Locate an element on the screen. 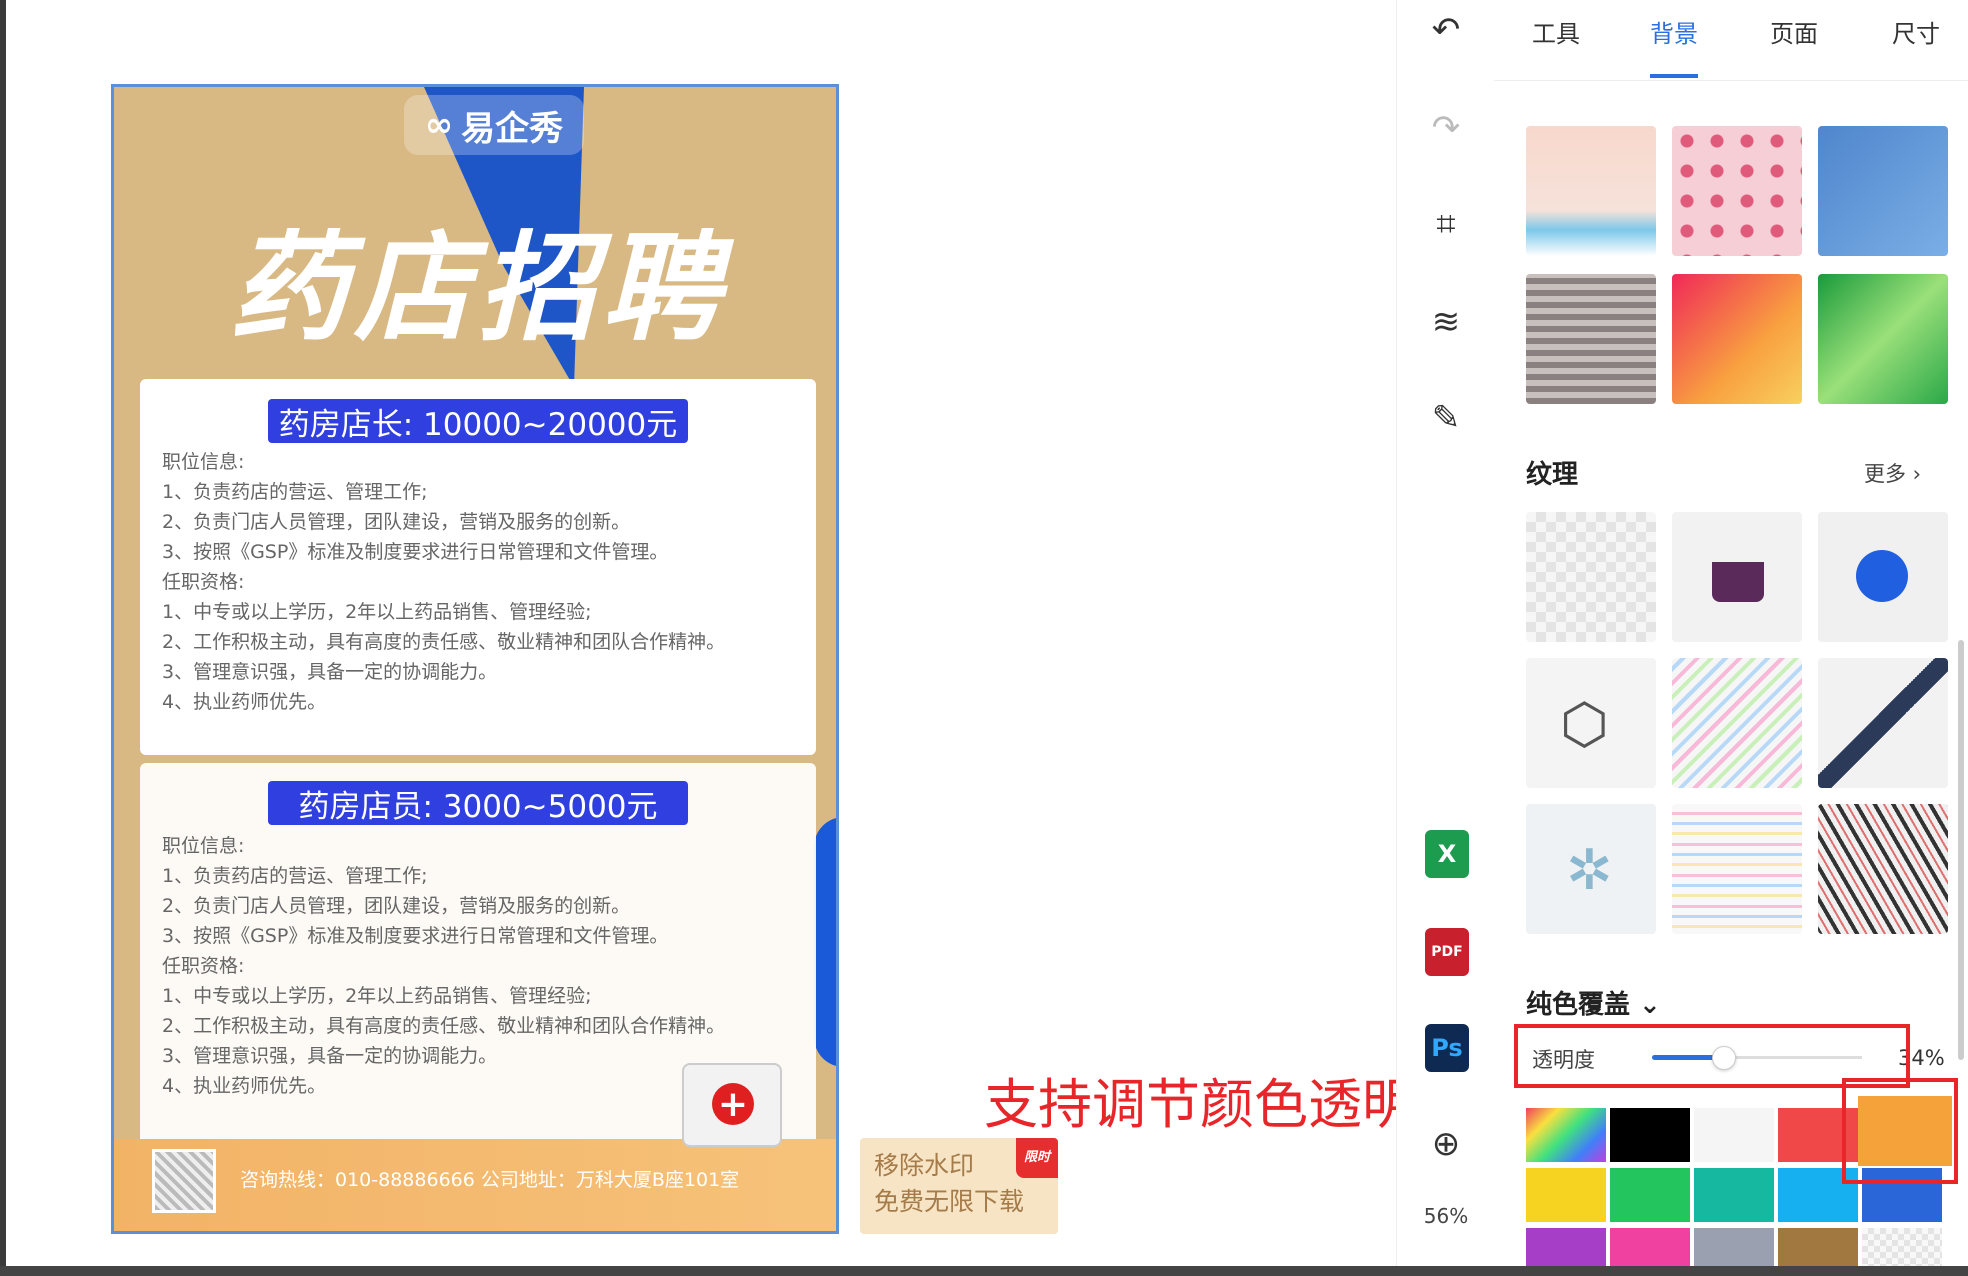 This screenshot has width=1968, height=1276. divider is located at coordinates (1731, 80).